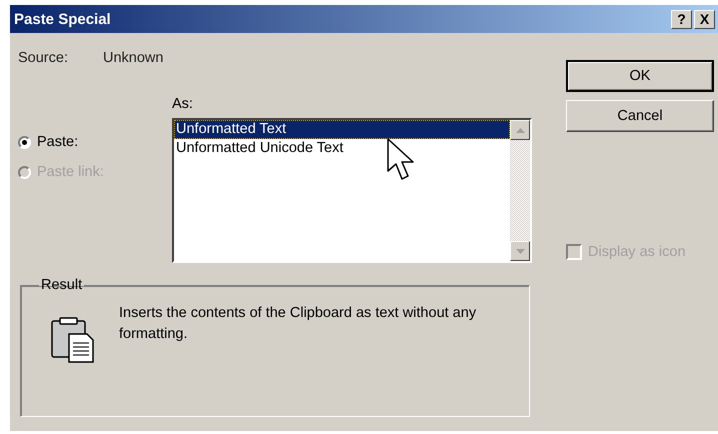 The image size is (718, 434). What do you see at coordinates (704, 19) in the screenshot?
I see `title-bar-button: X` at bounding box center [704, 19].